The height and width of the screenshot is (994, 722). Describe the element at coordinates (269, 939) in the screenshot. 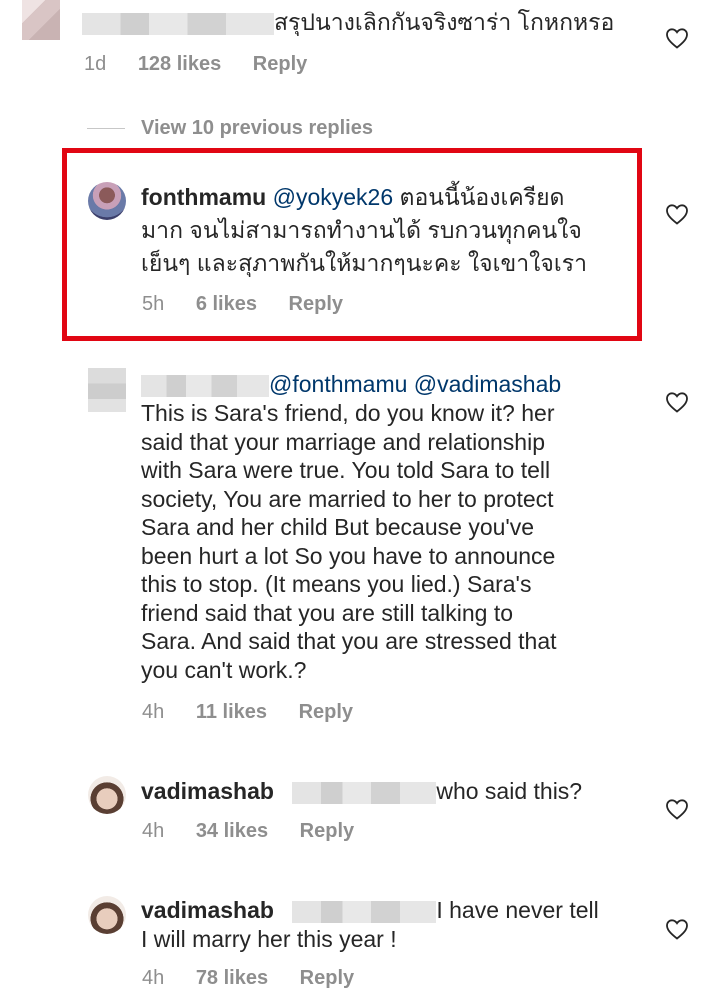

I see `reply4-line2: I will marry her this year !` at that location.